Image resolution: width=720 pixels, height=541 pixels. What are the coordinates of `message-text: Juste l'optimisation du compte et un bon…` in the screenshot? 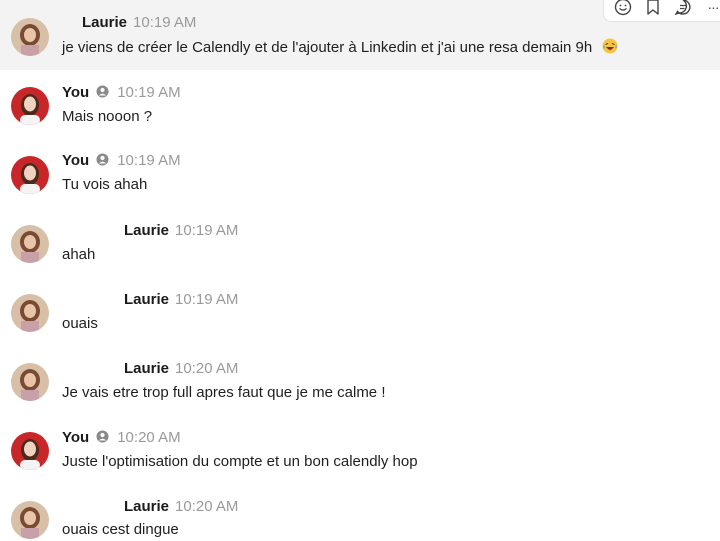 It's located at (240, 461).